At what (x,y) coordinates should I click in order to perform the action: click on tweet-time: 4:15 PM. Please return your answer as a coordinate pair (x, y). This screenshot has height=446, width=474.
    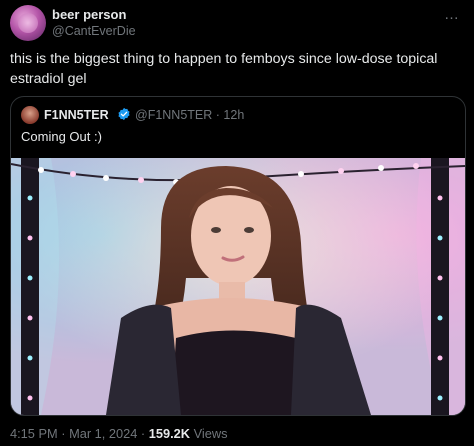
    Looking at the image, I should click on (34, 433).